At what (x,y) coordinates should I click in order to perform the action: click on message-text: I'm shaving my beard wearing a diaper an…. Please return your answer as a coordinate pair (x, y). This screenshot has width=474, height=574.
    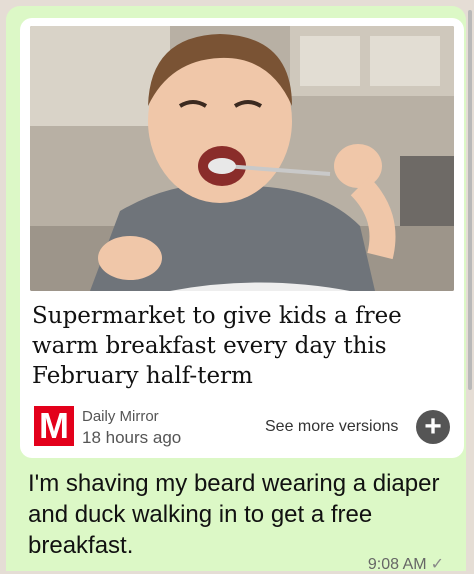
    Looking at the image, I should click on (234, 514).